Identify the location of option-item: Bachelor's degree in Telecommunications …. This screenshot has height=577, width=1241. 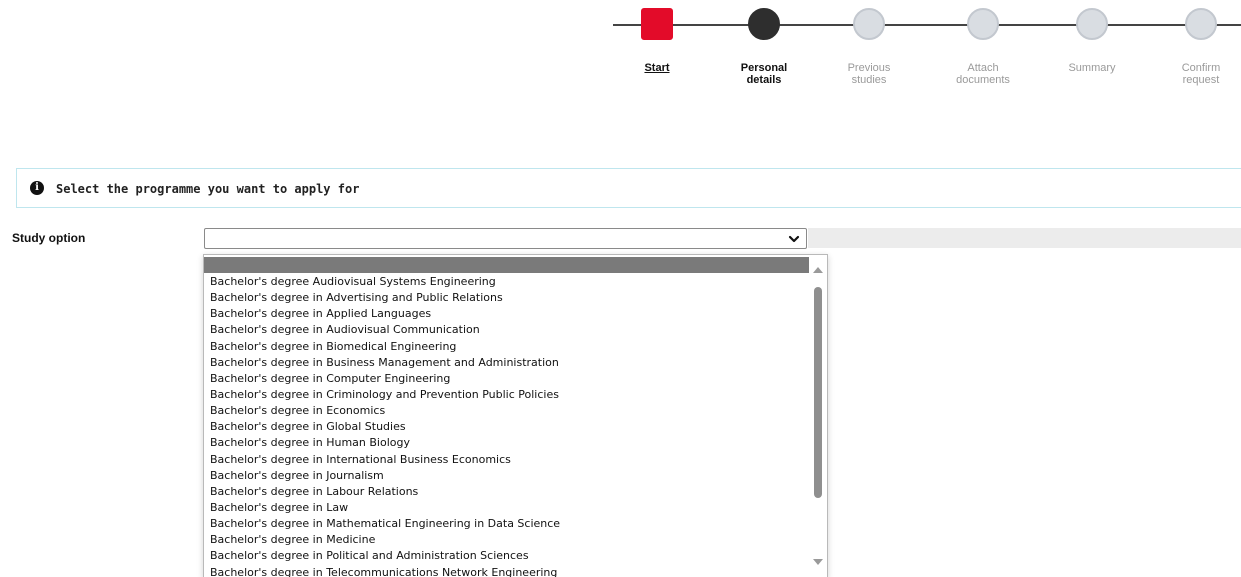
(507, 571).